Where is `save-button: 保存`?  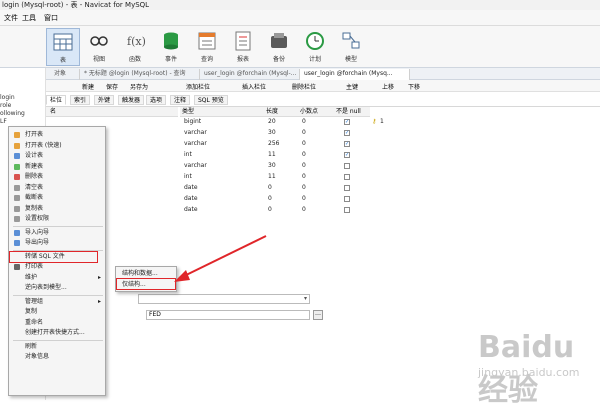
save-button: 保存 is located at coordinates (112, 86).